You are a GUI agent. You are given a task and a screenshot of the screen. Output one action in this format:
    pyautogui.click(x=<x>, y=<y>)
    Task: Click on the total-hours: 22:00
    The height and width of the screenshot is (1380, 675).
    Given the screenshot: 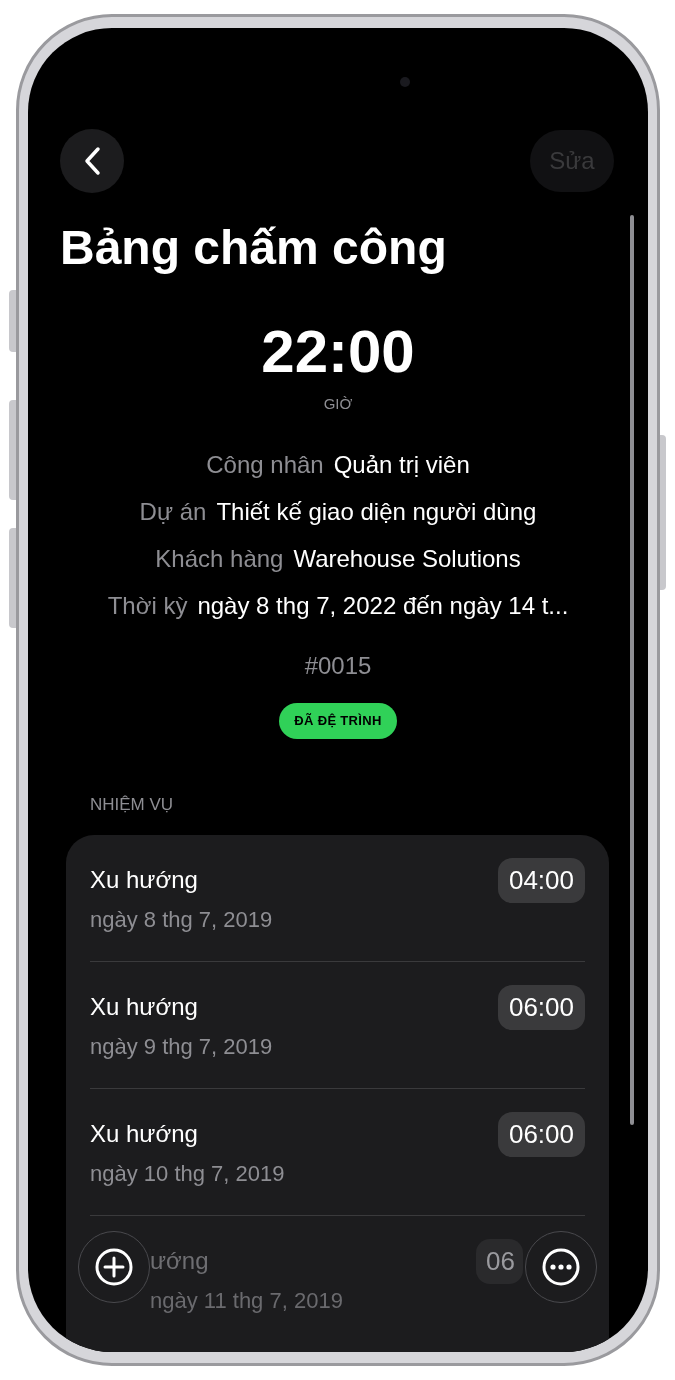 What is the action you would take?
    pyautogui.click(x=338, y=352)
    